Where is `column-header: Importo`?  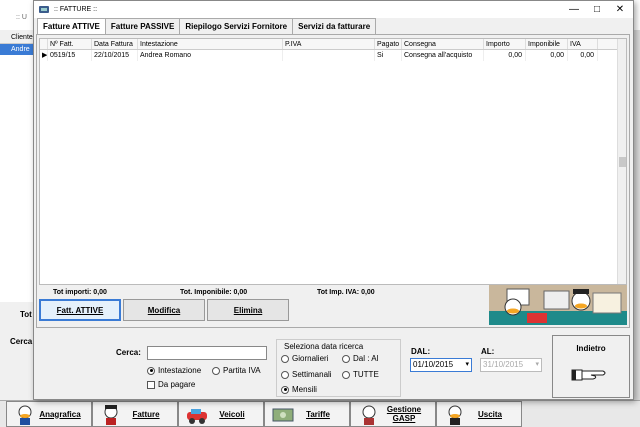
column-header: Importo is located at coordinates (505, 44).